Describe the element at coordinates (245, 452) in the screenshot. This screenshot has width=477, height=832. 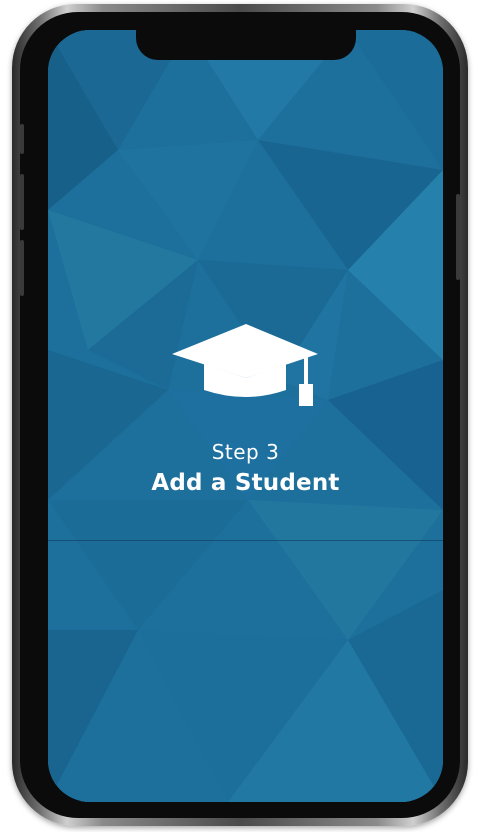
I see `step-number-label: Step 3` at that location.